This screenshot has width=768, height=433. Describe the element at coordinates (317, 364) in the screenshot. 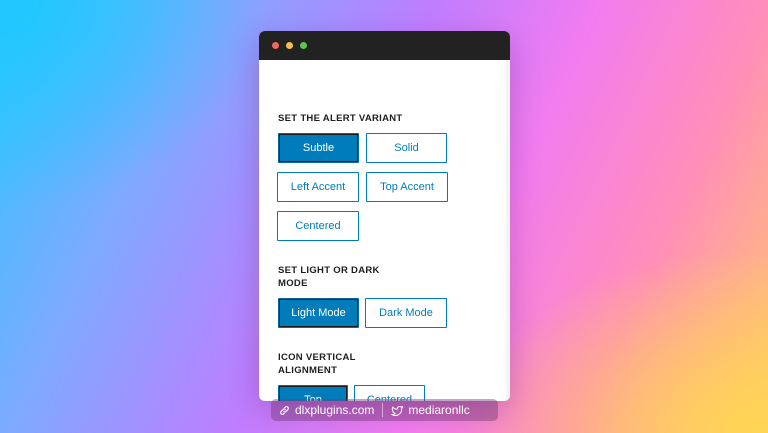

I see `icon-alignment-label: ICON VERTICAL ALIGNMENT` at that location.